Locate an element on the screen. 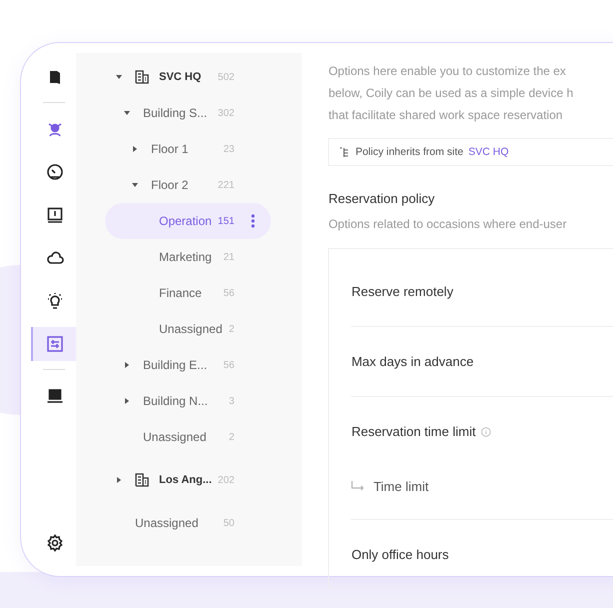 The height and width of the screenshot is (608, 613). info-icon is located at coordinates (485, 431).